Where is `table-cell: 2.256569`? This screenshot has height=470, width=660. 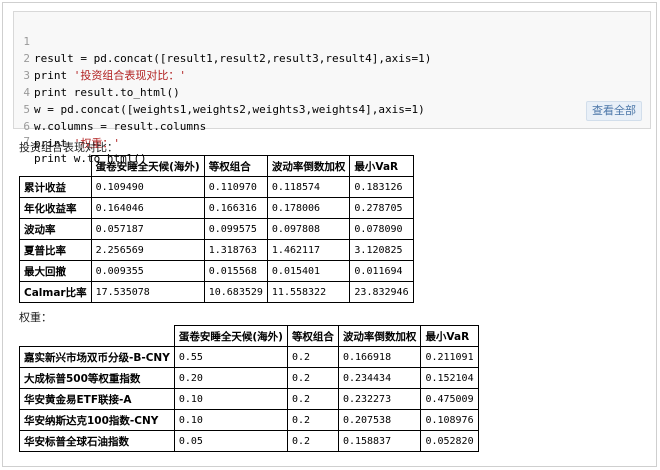
table-cell: 2.256569 is located at coordinates (147, 250).